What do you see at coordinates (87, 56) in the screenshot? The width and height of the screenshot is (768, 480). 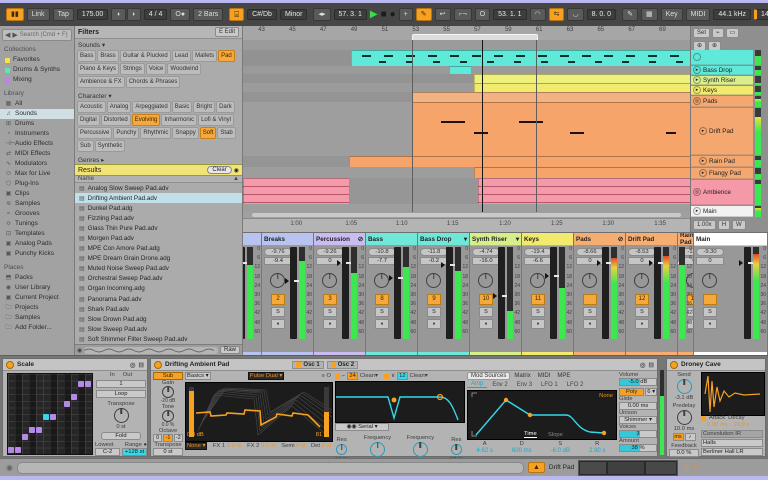 I see `filter-tag: Bass` at bounding box center [87, 56].